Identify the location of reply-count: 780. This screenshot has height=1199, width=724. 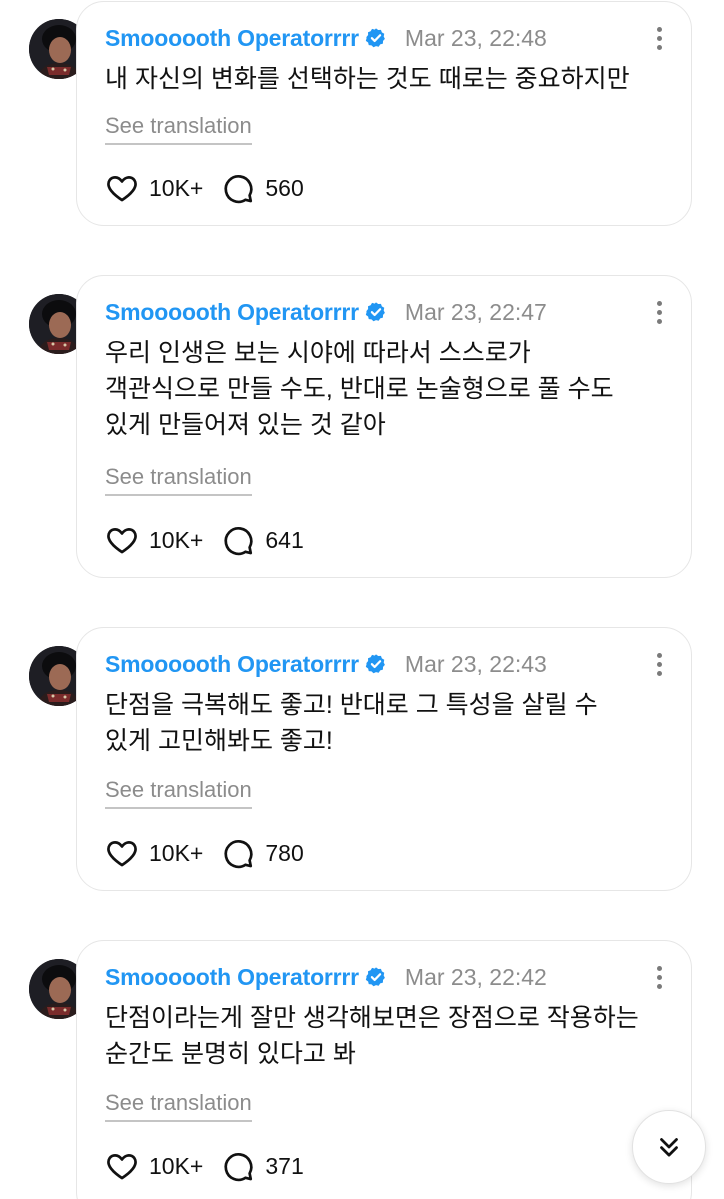
(284, 852).